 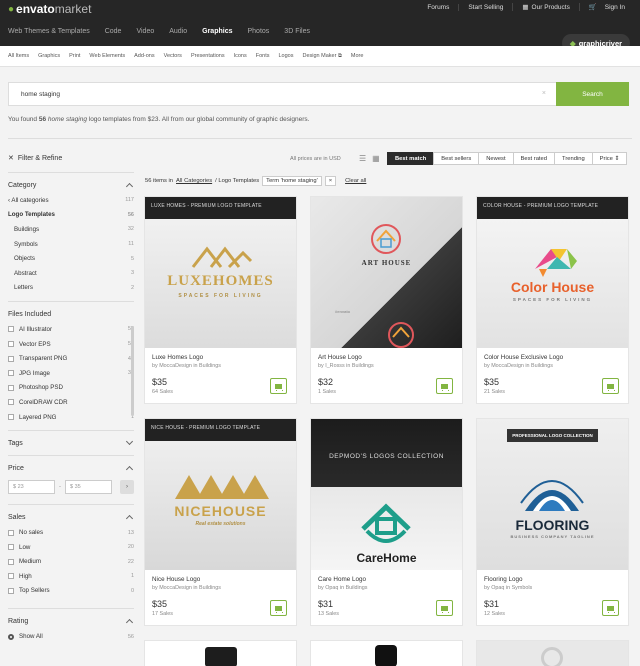 I want to click on category-item: Logo Templates 56, so click(x=71, y=215).